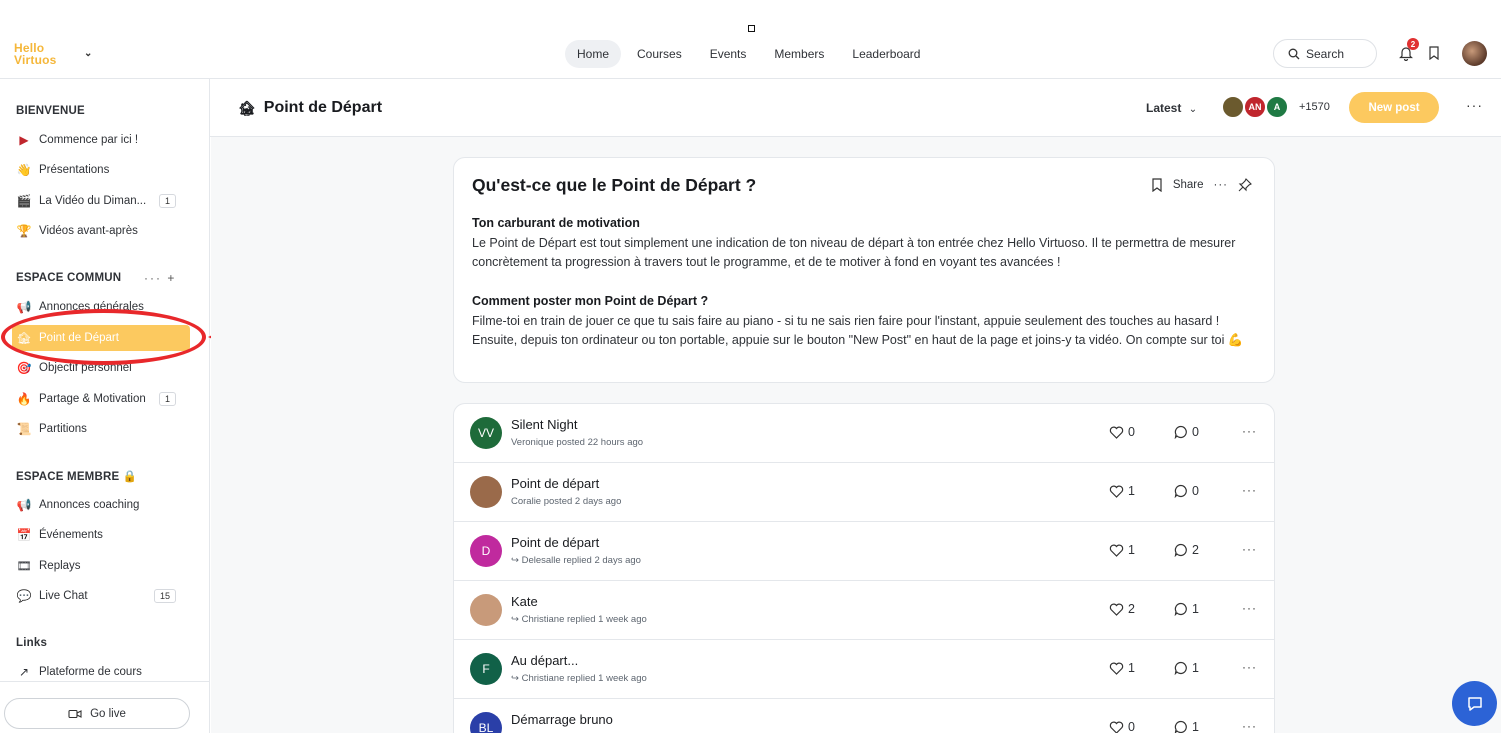 The image size is (1501, 733). What do you see at coordinates (103, 429) in the screenshot?
I see `sidebar-item-partitions: 📜 Partitions` at bounding box center [103, 429].